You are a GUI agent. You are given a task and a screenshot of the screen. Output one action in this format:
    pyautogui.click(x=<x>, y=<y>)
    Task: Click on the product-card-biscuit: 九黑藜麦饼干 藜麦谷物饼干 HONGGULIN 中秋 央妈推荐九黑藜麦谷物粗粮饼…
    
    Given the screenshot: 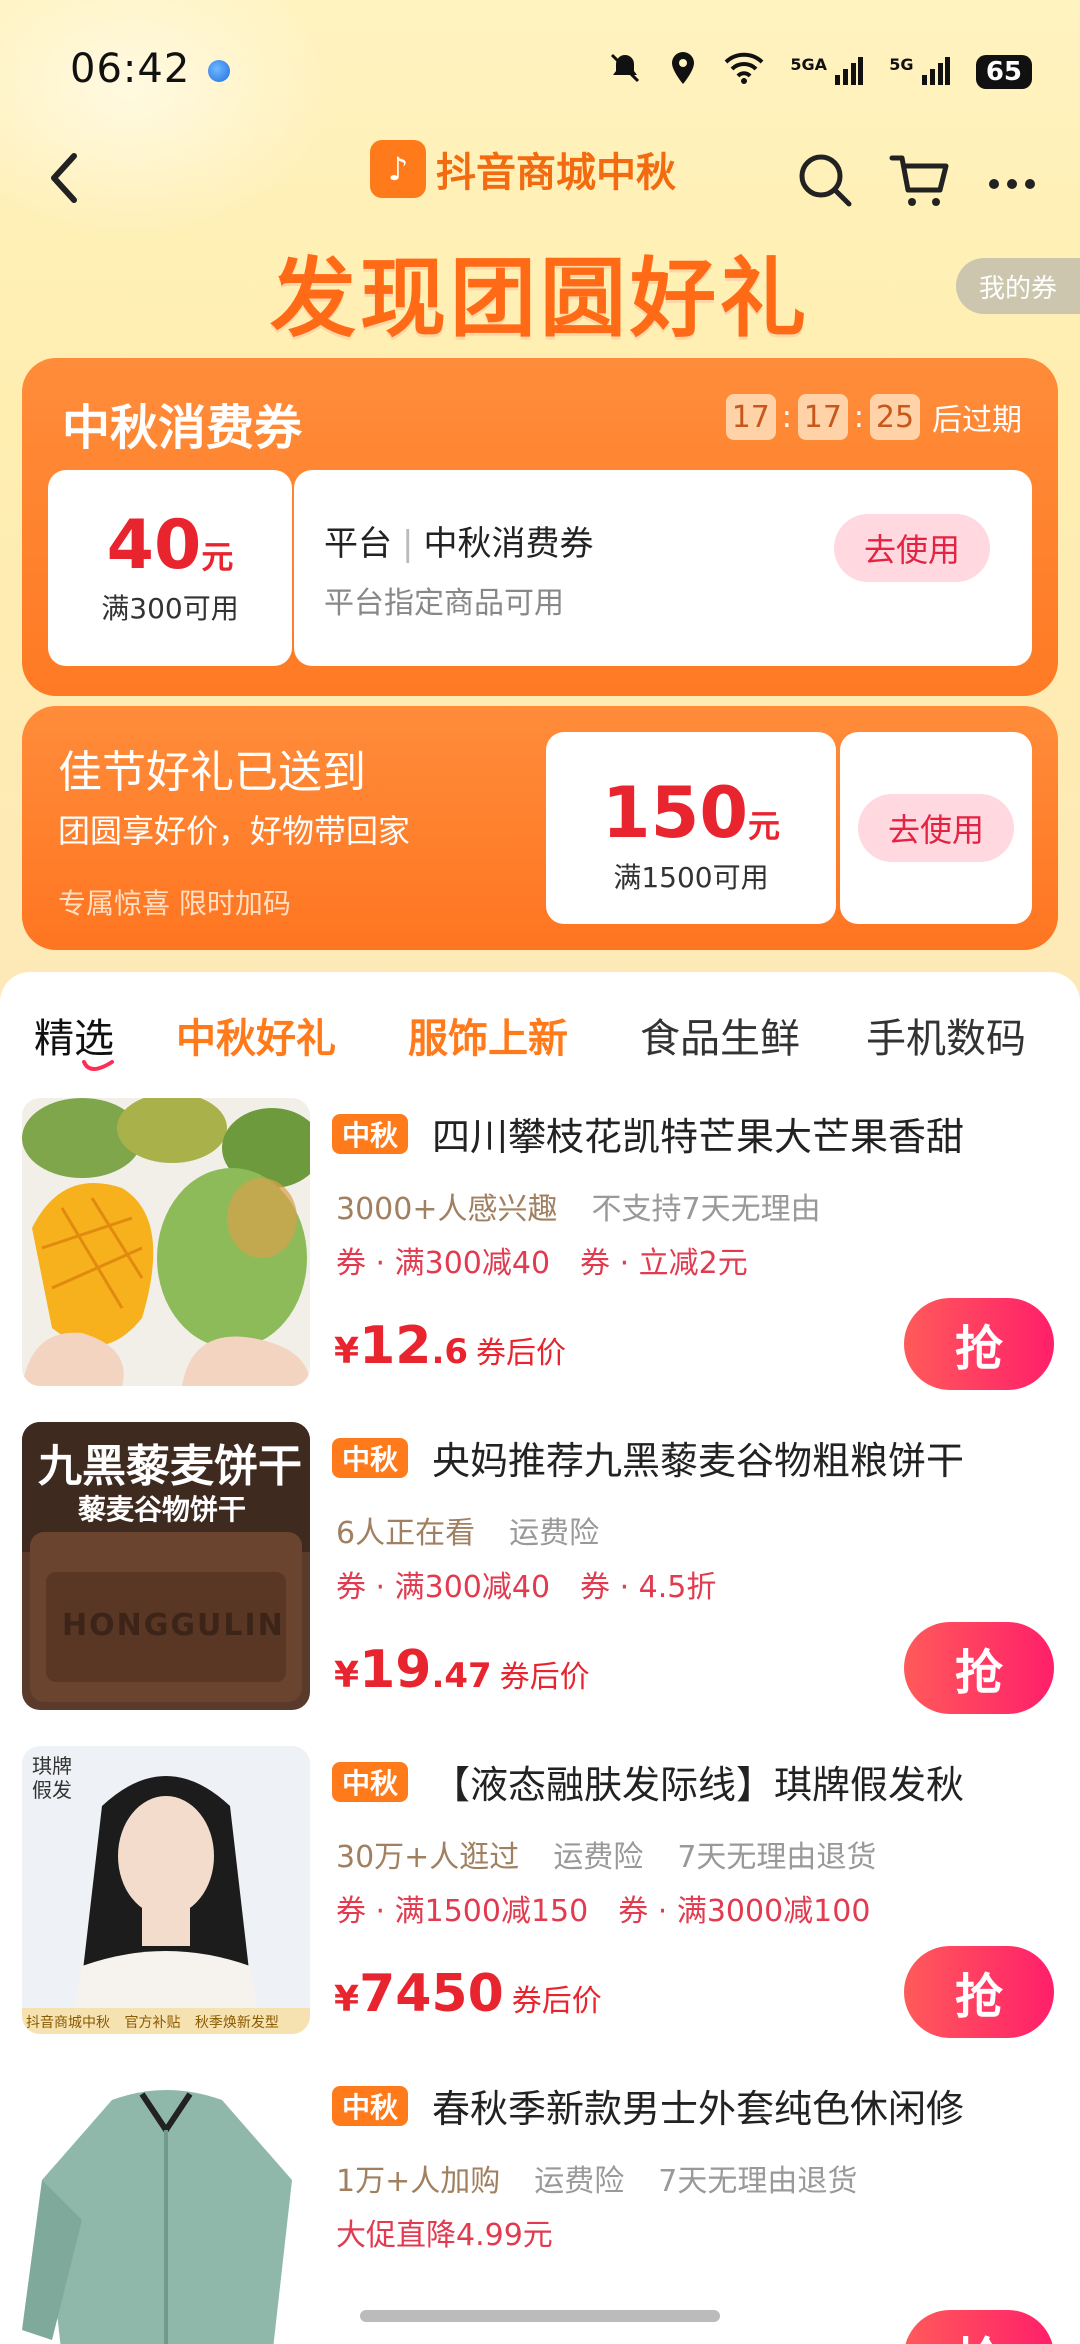 What is the action you would take?
    pyautogui.click(x=540, y=1582)
    